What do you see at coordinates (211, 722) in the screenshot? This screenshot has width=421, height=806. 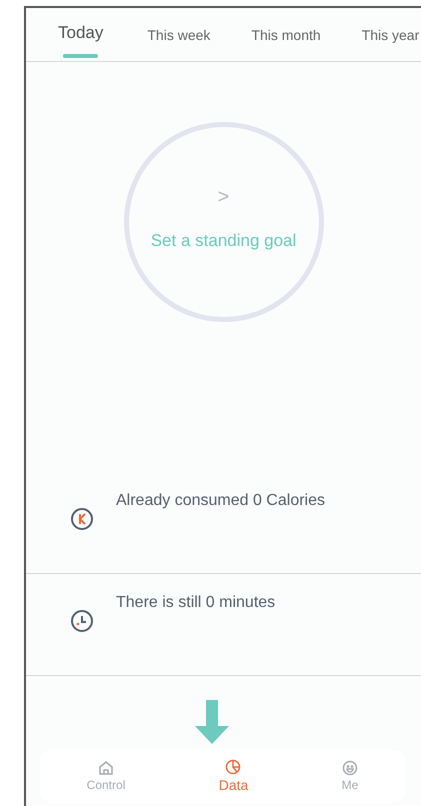 I see `down-arrow-icon` at bounding box center [211, 722].